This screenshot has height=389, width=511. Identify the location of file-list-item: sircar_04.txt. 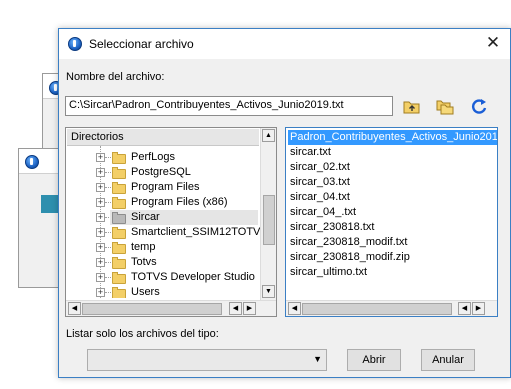
(319, 197).